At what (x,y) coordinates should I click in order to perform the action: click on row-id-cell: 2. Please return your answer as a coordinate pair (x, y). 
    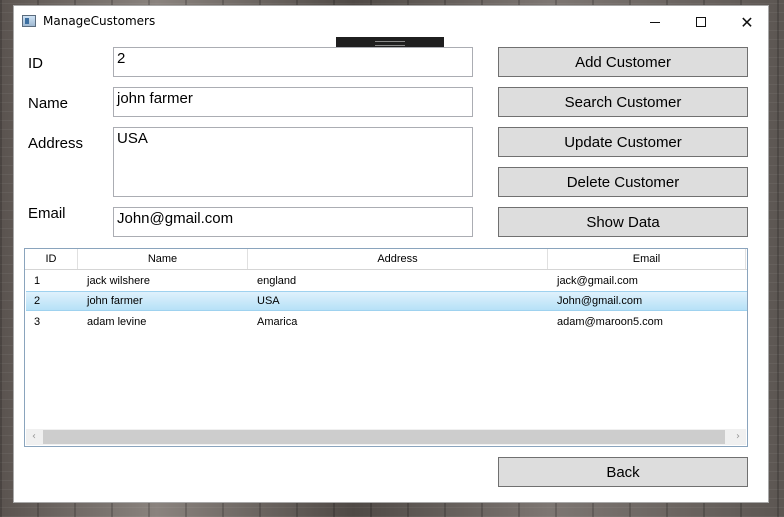
    Looking at the image, I should click on (37, 301).